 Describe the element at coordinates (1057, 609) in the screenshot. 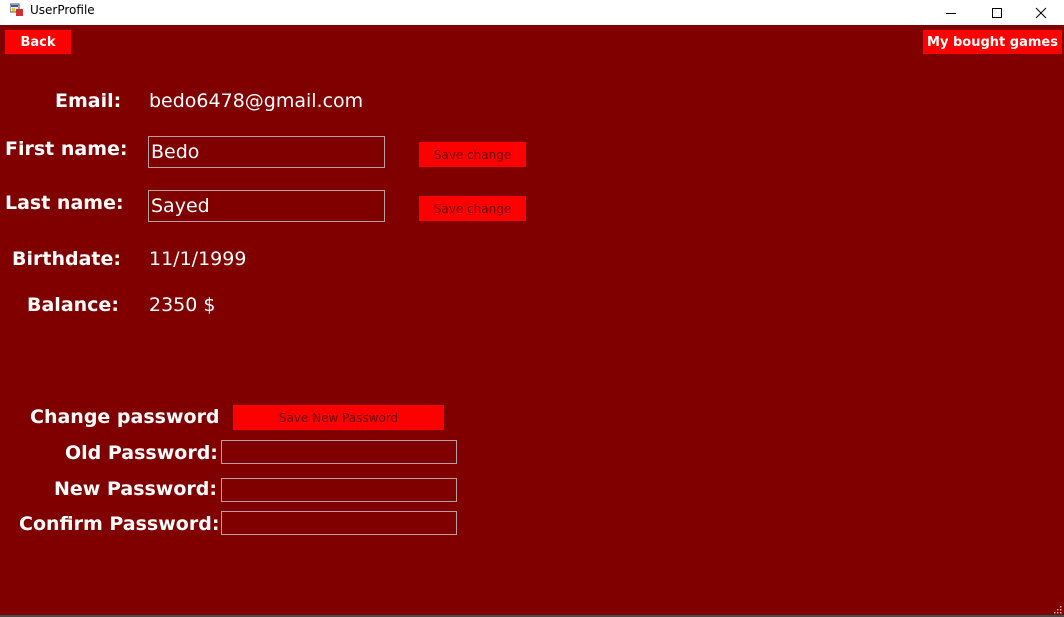

I see `resize-grip-icon` at that location.